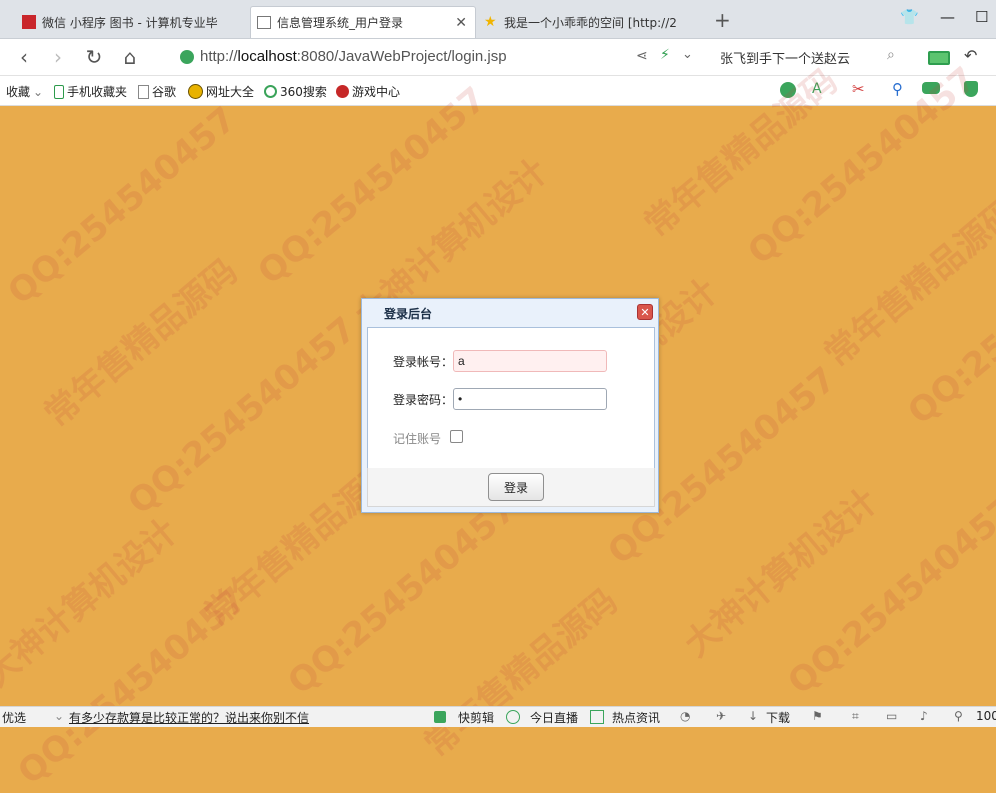  Describe the element at coordinates (270, 91) in the screenshot. I see `search-icon` at that location.